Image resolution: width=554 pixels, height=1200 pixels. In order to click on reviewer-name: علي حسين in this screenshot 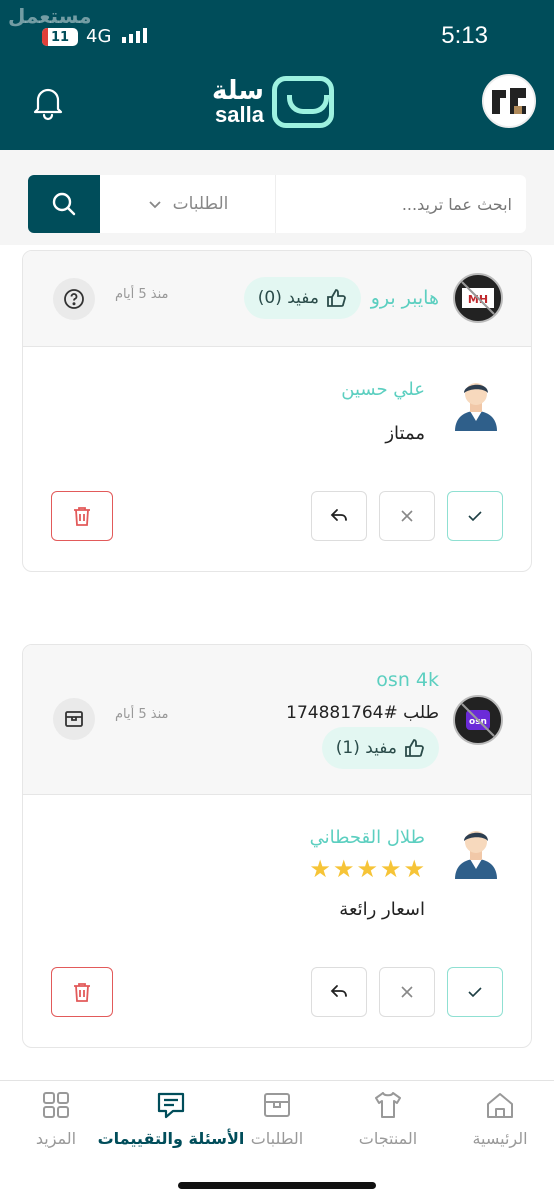, I will do `click(383, 389)`.